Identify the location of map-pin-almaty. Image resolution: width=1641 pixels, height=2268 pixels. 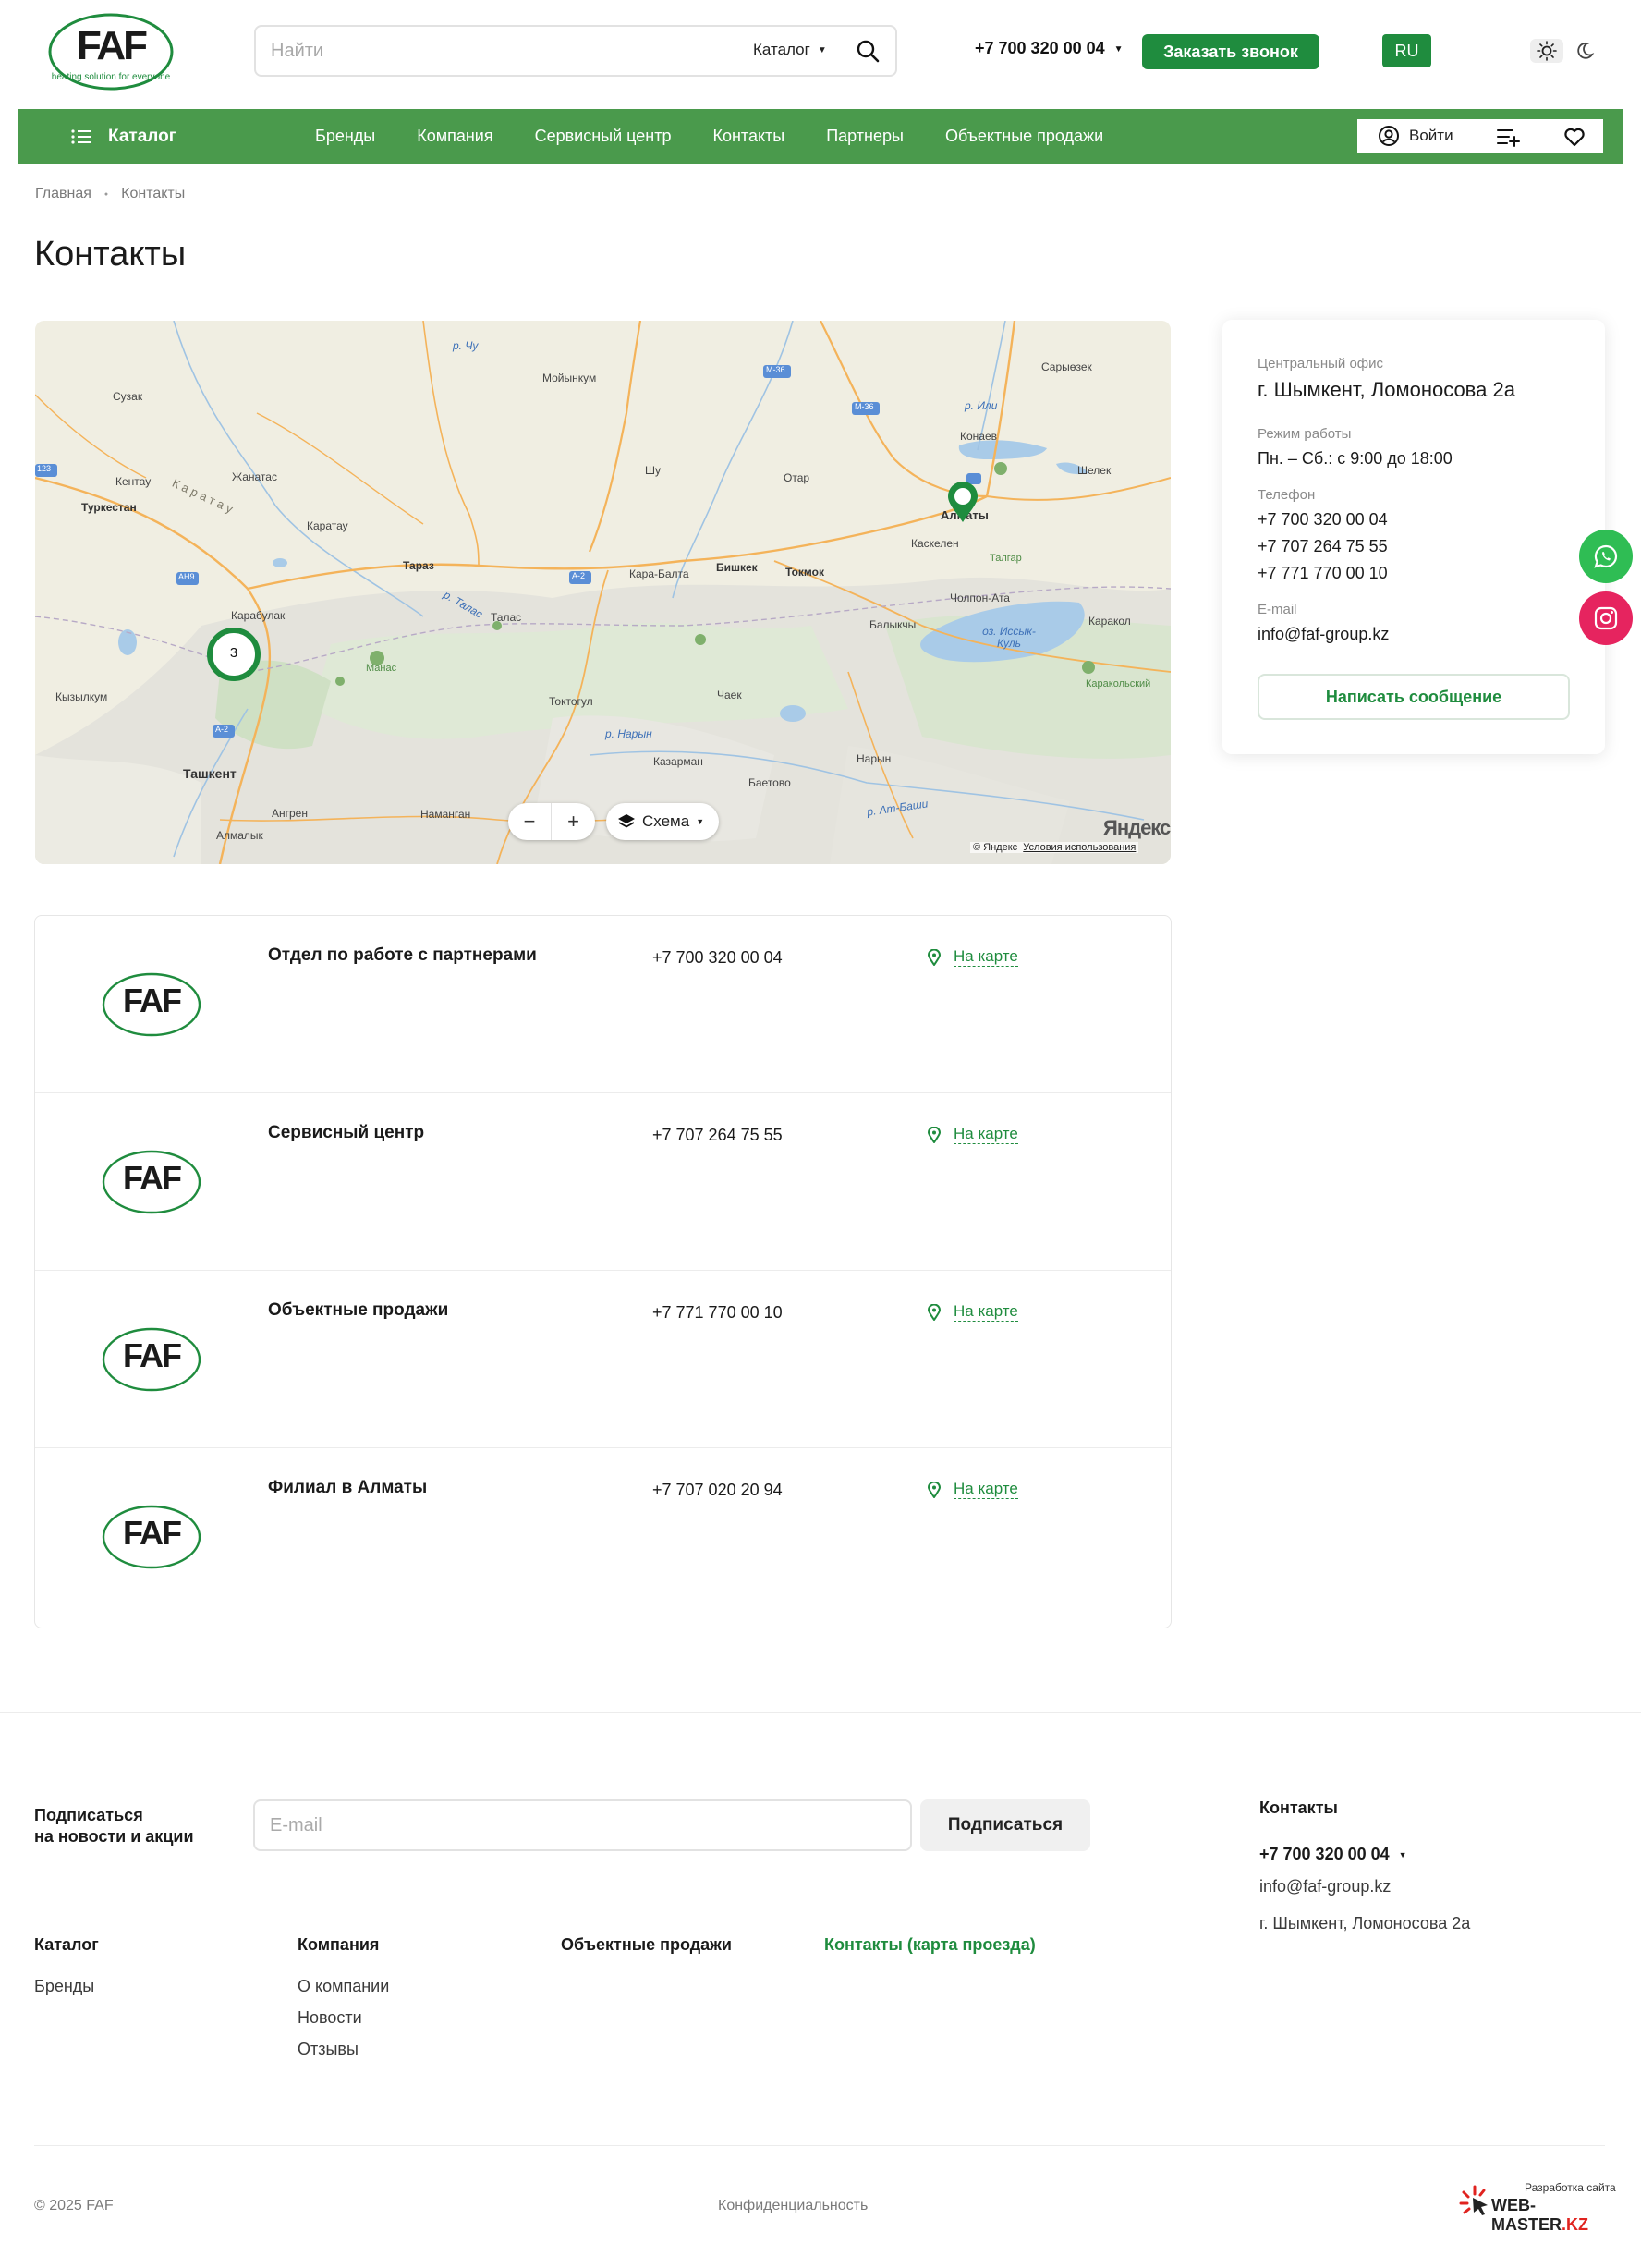
(962, 502).